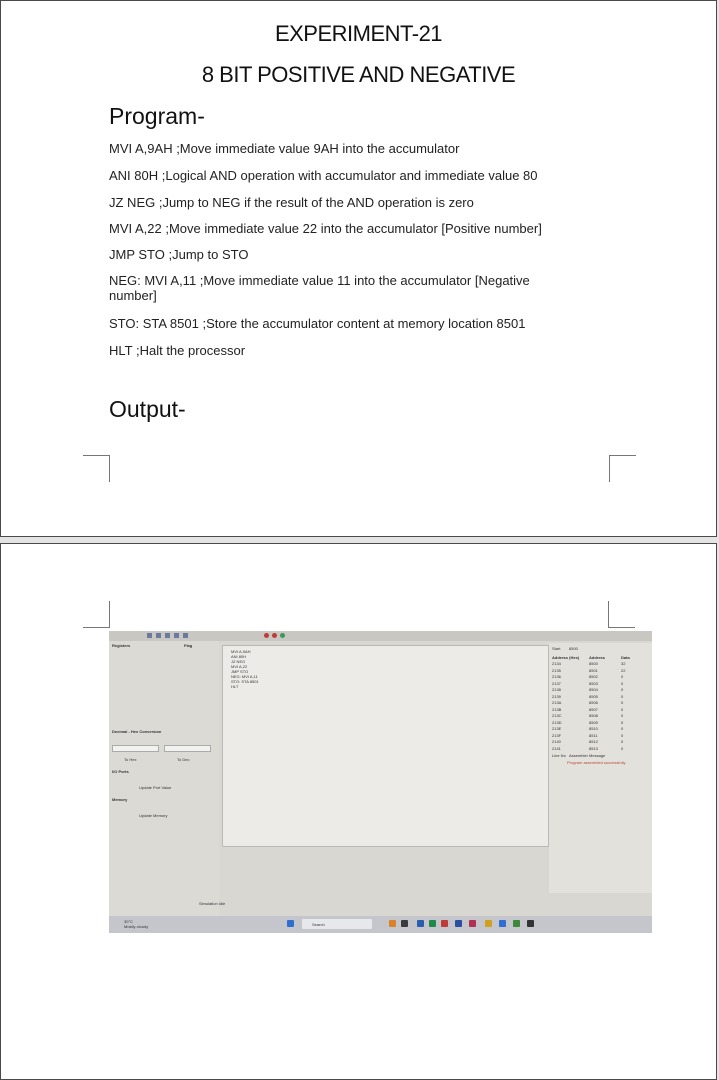 The height and width of the screenshot is (1080, 719). I want to click on simulator-toolbar, so click(380, 636).